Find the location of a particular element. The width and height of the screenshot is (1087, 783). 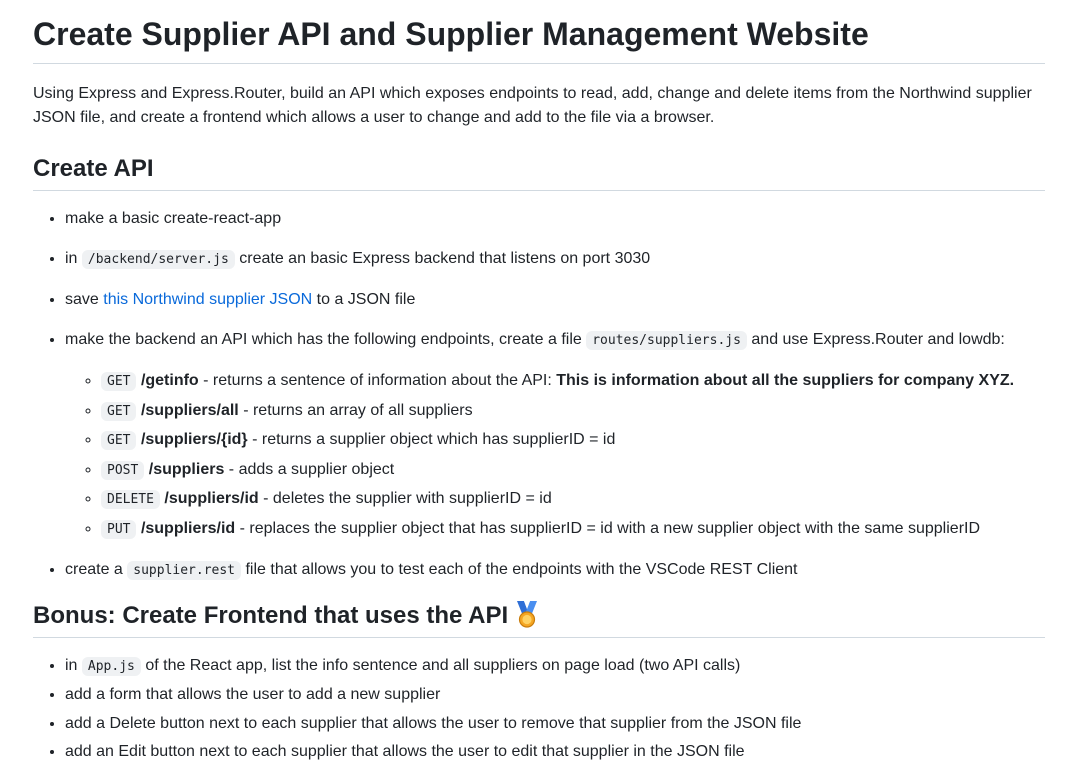

medal-icon is located at coordinates (527, 614).